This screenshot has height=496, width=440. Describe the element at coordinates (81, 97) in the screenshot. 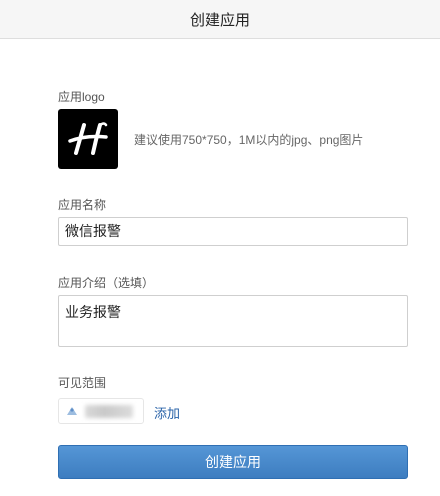

I see `logo-label: 应用logo` at that location.